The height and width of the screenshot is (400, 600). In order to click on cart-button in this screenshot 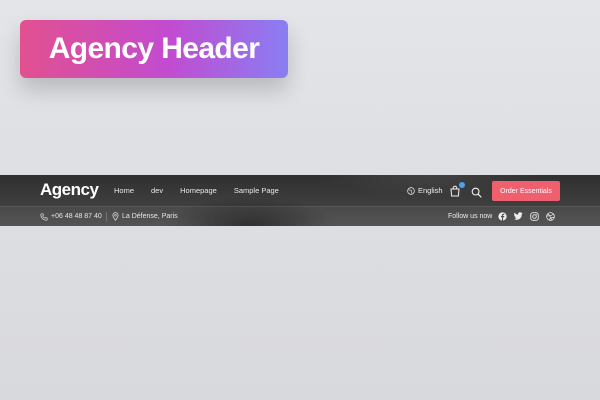, I will do `click(457, 190)`.